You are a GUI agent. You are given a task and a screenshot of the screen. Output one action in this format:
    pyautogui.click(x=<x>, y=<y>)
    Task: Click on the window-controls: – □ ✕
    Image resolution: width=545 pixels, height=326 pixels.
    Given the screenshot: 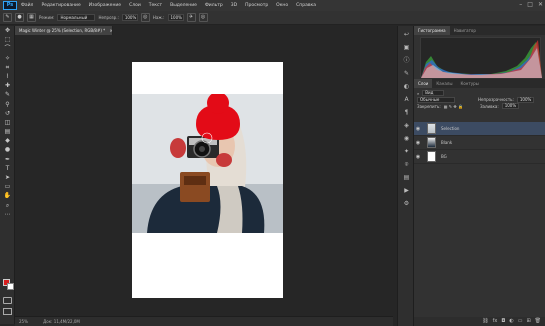 What is the action you would take?
    pyautogui.click(x=531, y=4)
    